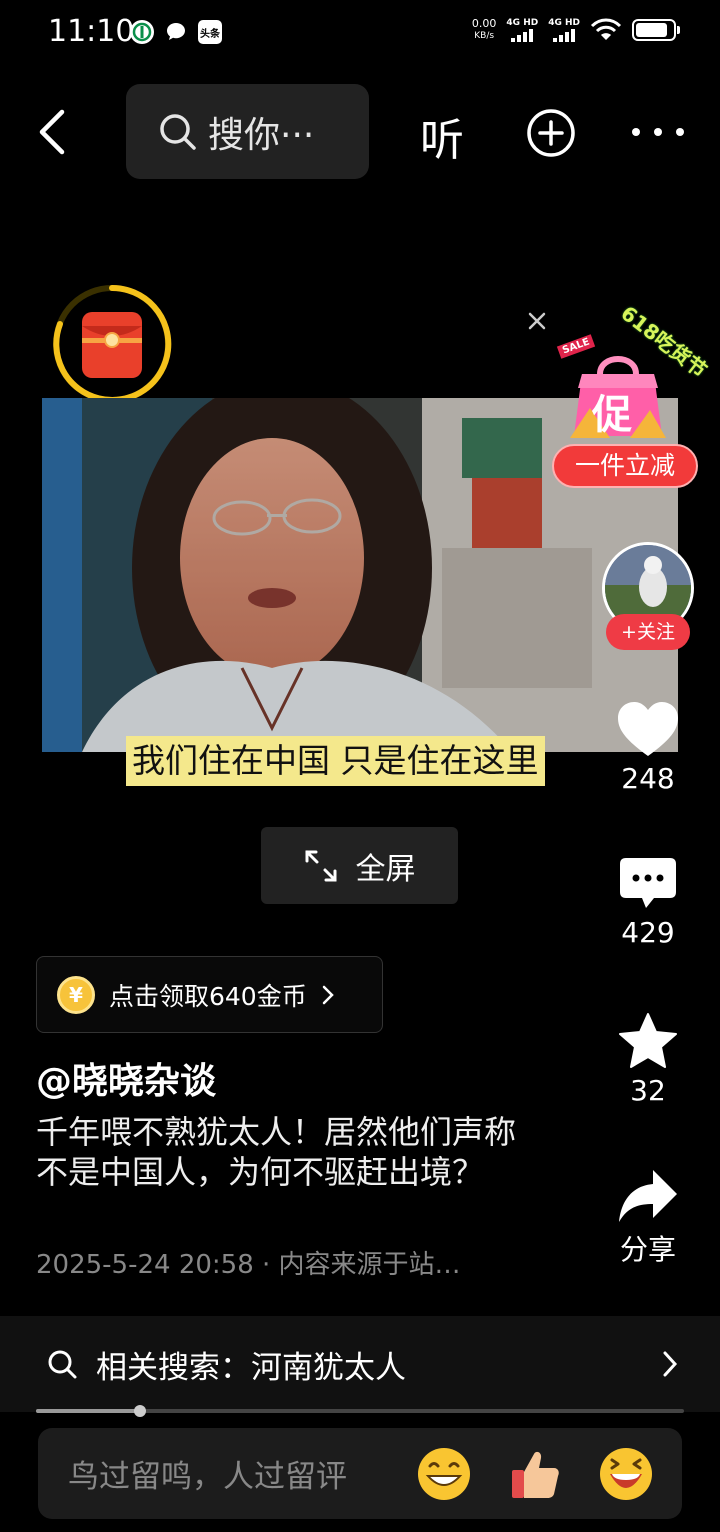  I want to click on signal-sim2-icon: 4G HD, so click(564, 30).